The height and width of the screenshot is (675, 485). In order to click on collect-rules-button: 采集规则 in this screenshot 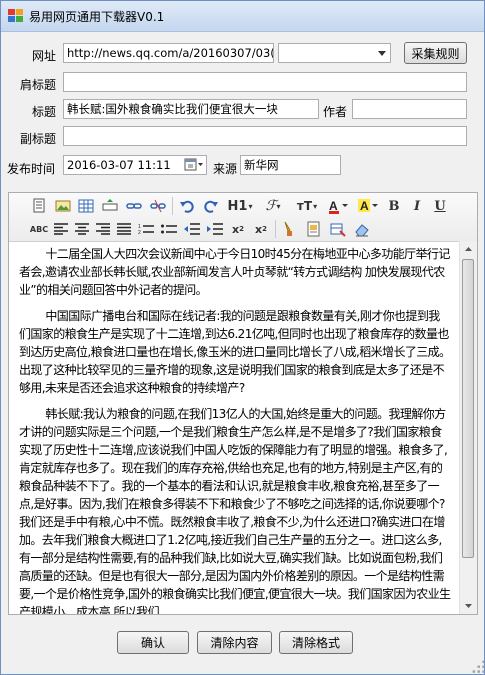, I will do `click(435, 53)`.